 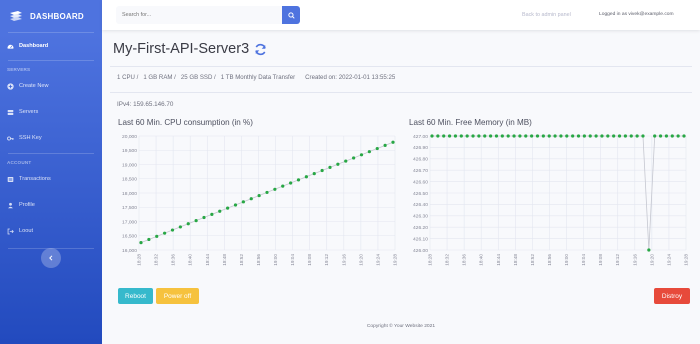 I want to click on search-input, so click(x=199, y=15).